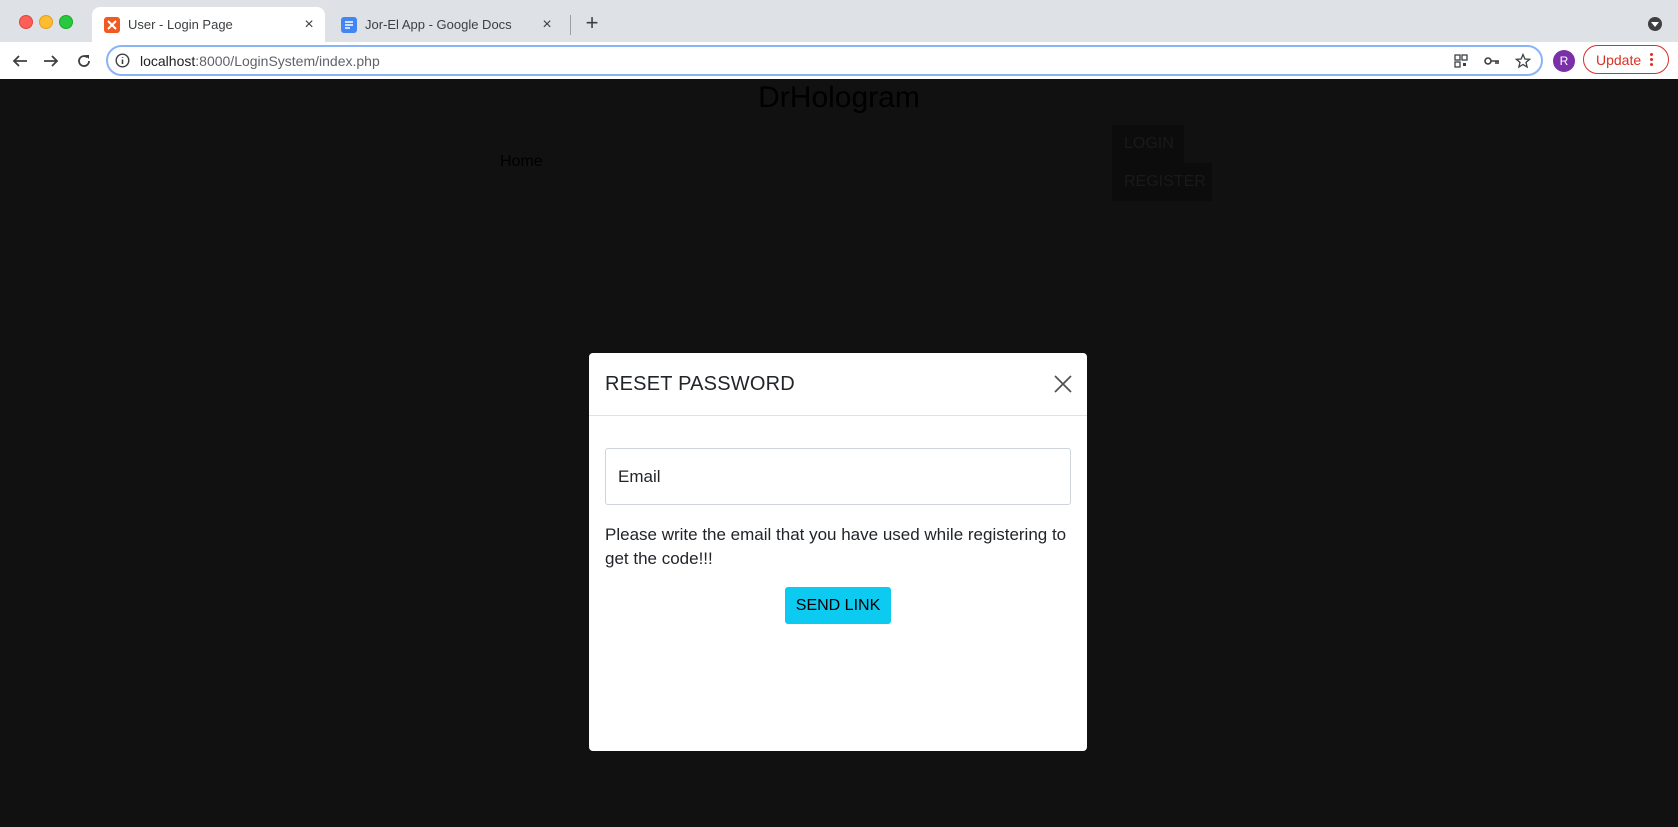  What do you see at coordinates (26, 22) in the screenshot?
I see `window-close-button` at bounding box center [26, 22].